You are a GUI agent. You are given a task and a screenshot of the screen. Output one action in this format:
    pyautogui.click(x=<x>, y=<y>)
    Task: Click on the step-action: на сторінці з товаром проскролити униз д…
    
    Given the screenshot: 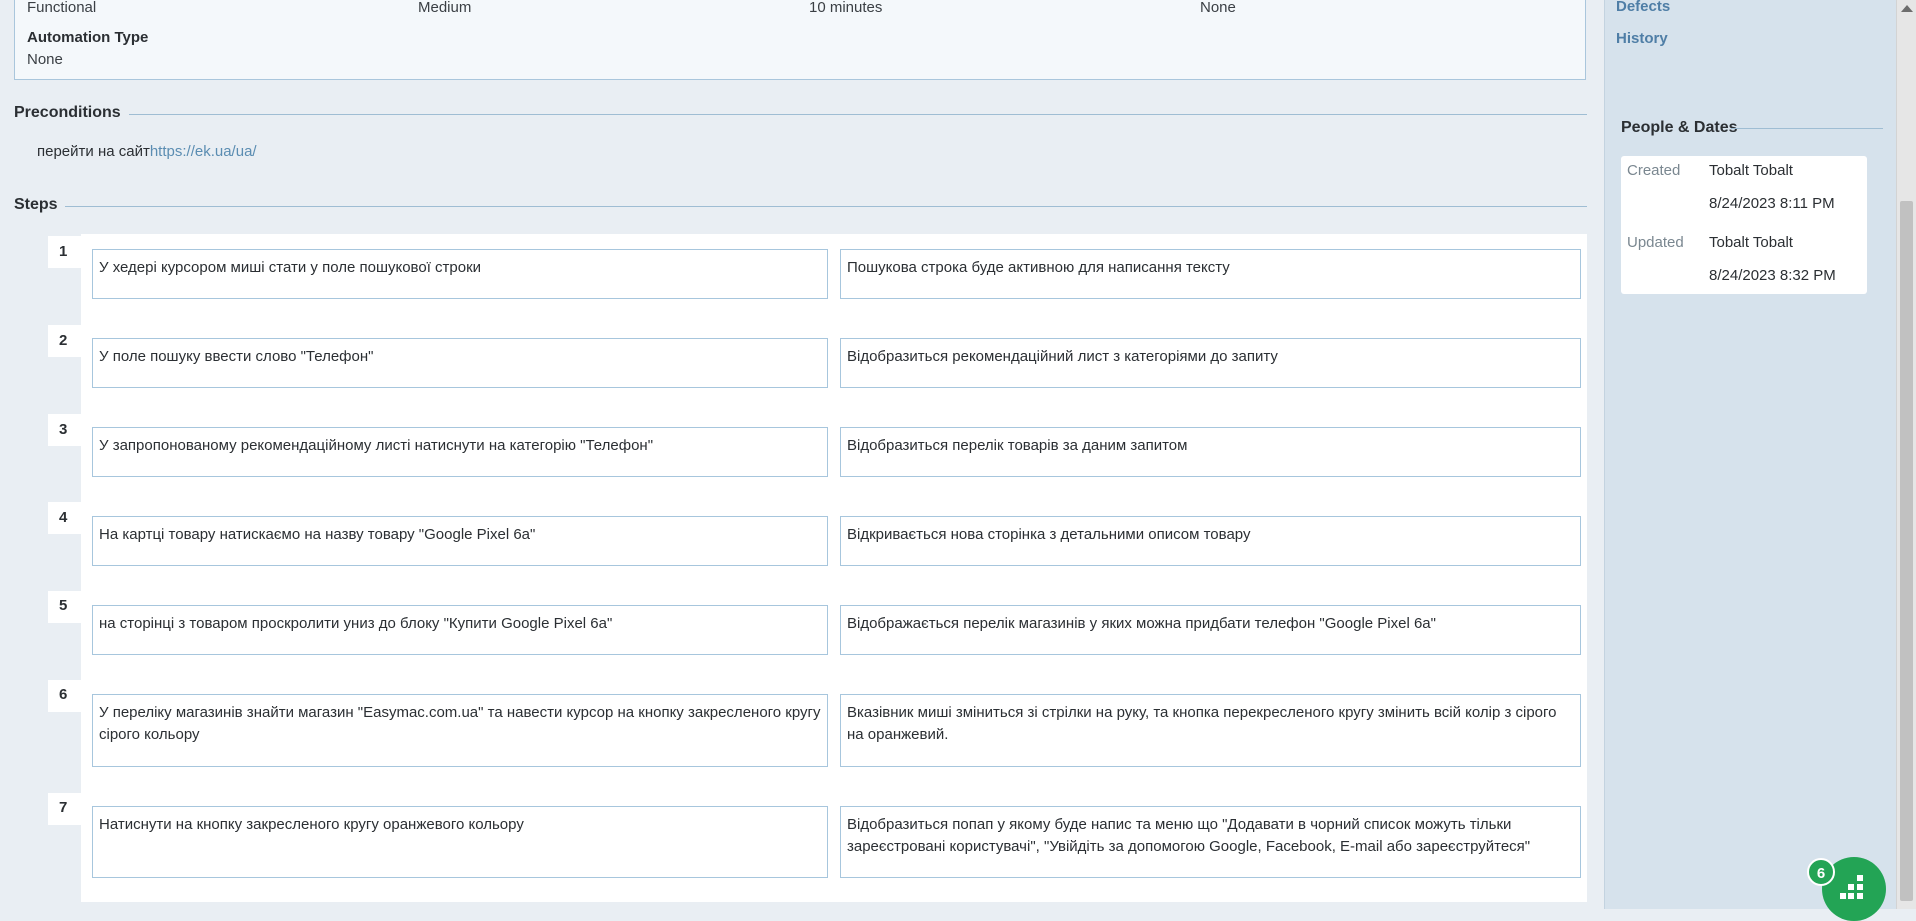 What is the action you would take?
    pyautogui.click(x=460, y=630)
    